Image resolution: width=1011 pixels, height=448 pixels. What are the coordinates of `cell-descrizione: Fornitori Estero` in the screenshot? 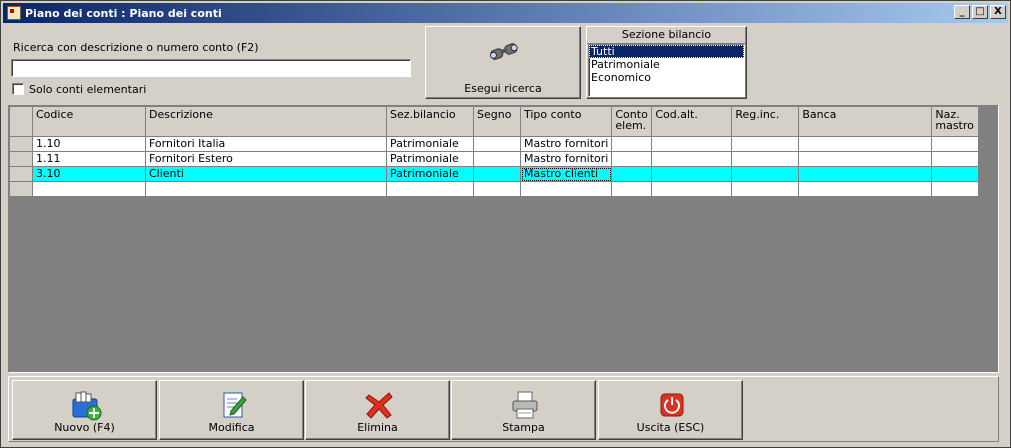 It's located at (266, 159).